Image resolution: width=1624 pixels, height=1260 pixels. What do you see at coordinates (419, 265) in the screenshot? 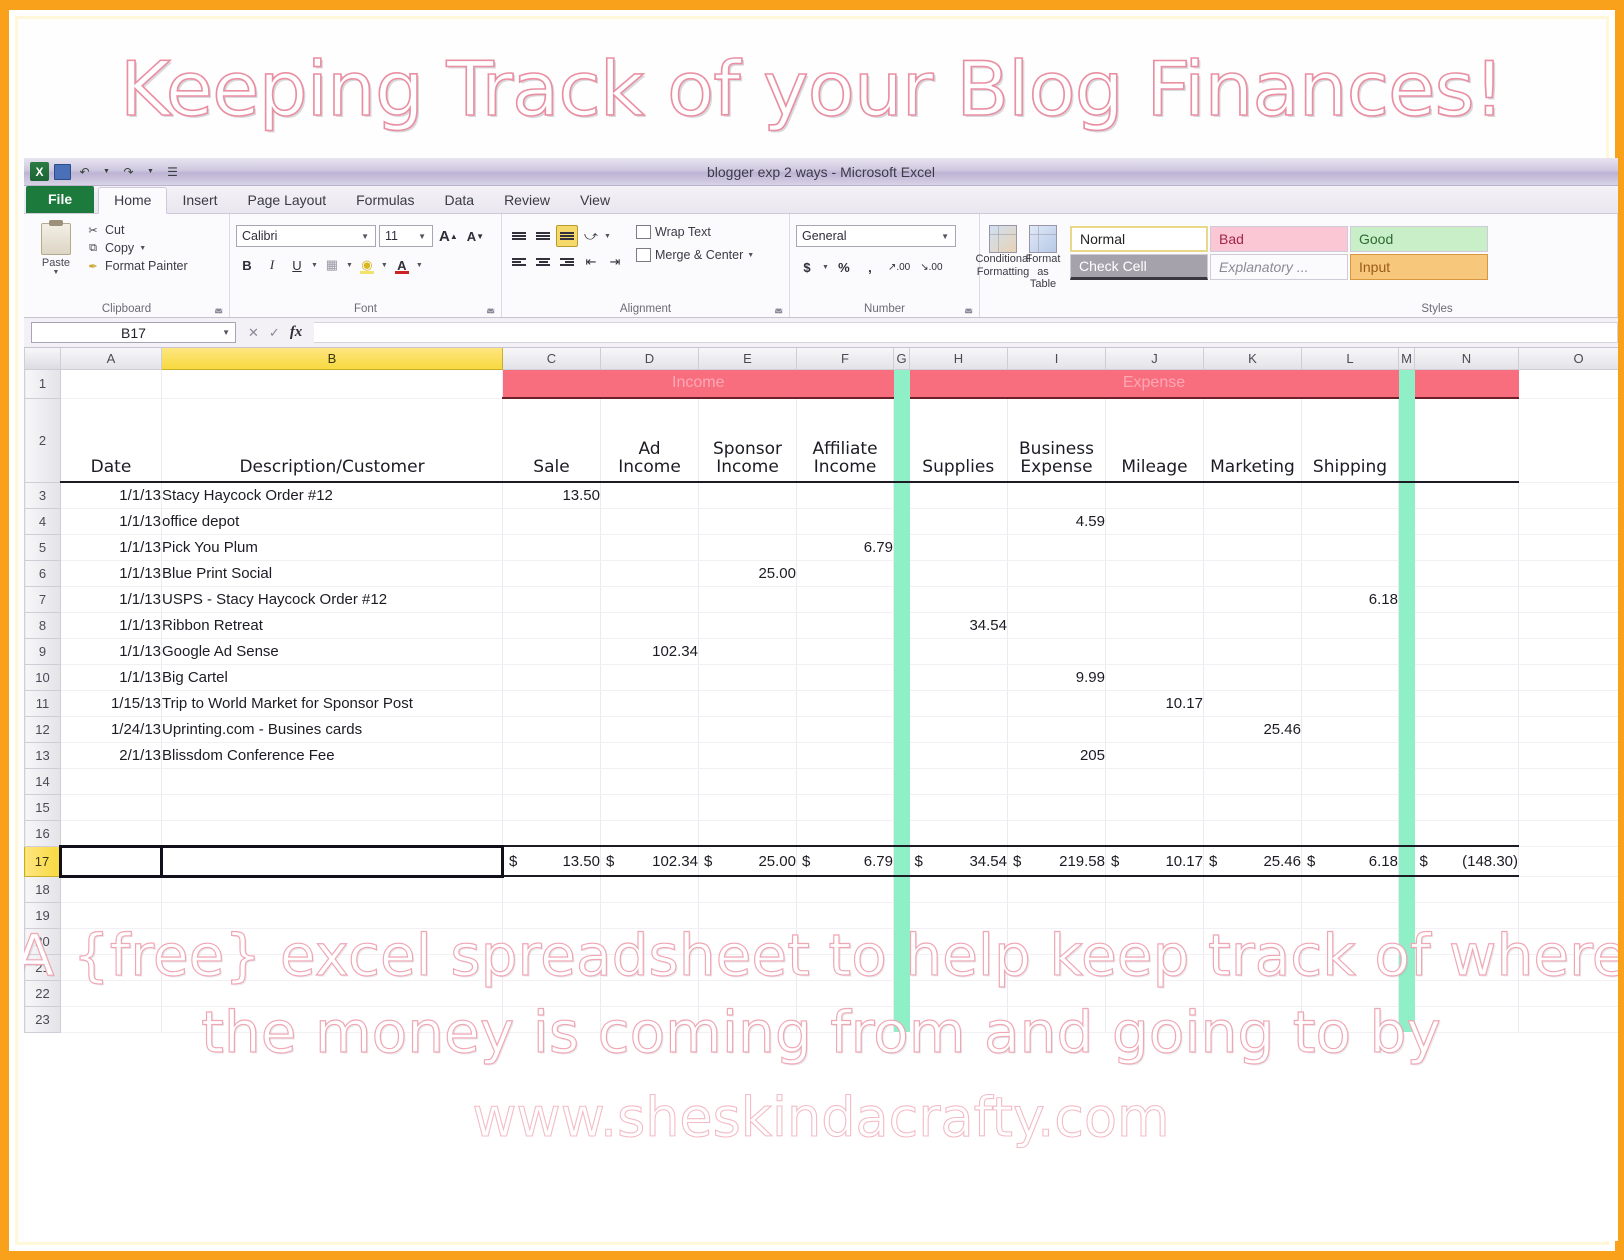
I see `font-color-dropdown-icon: ▼` at bounding box center [419, 265].